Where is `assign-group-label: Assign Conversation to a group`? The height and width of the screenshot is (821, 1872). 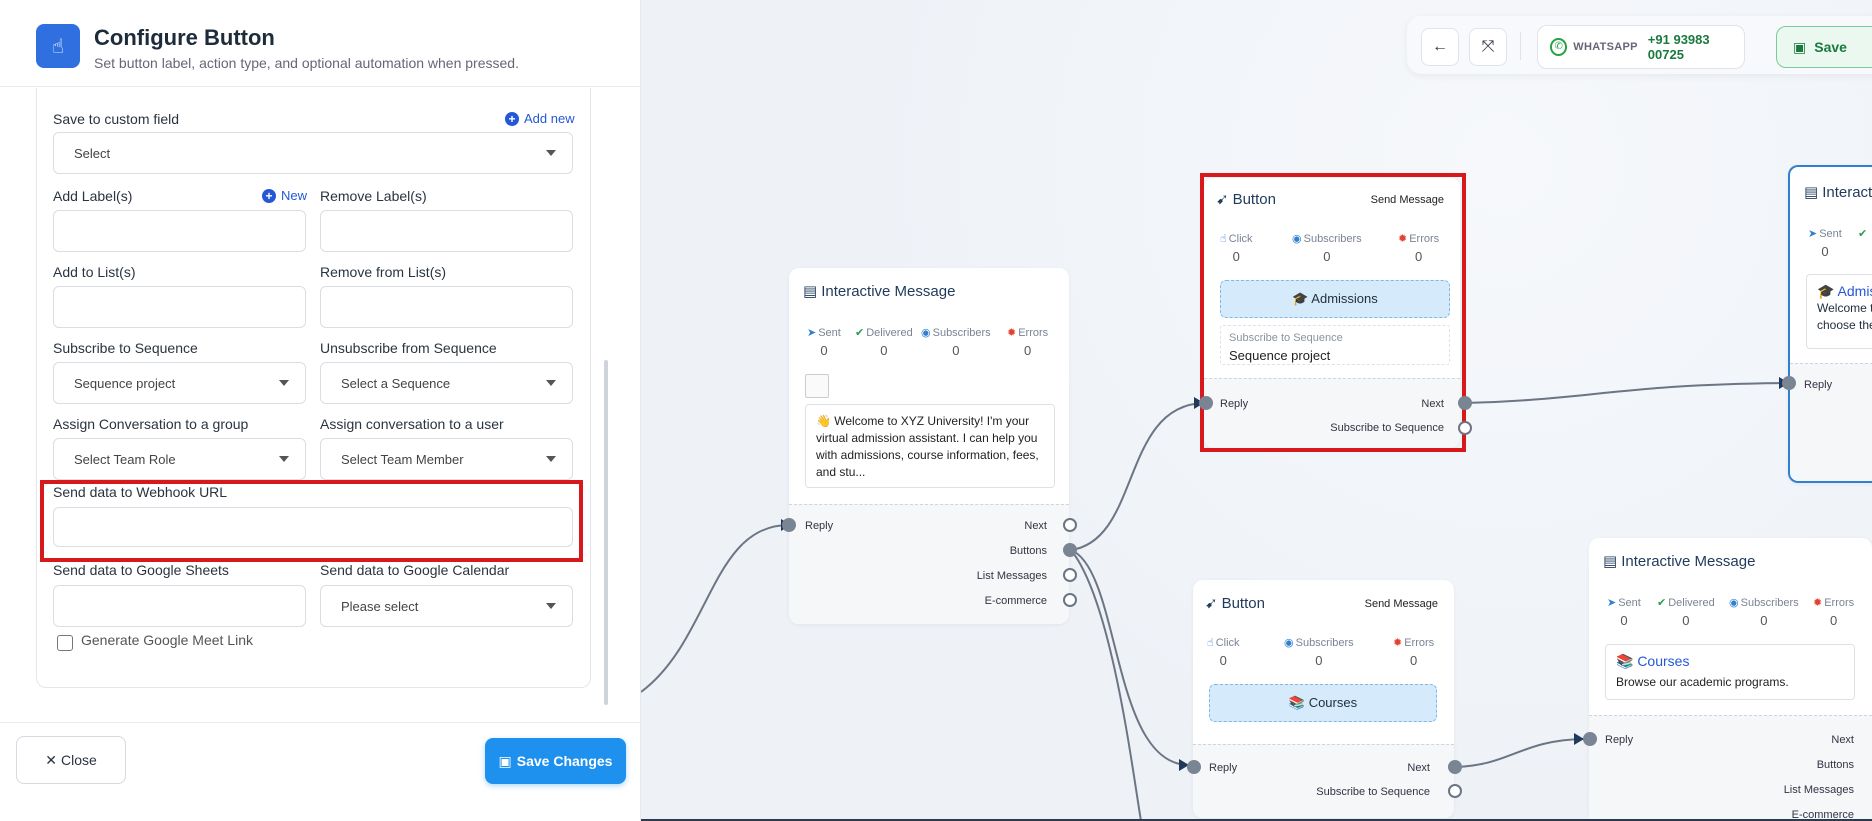 assign-group-label: Assign Conversation to a group is located at coordinates (151, 424).